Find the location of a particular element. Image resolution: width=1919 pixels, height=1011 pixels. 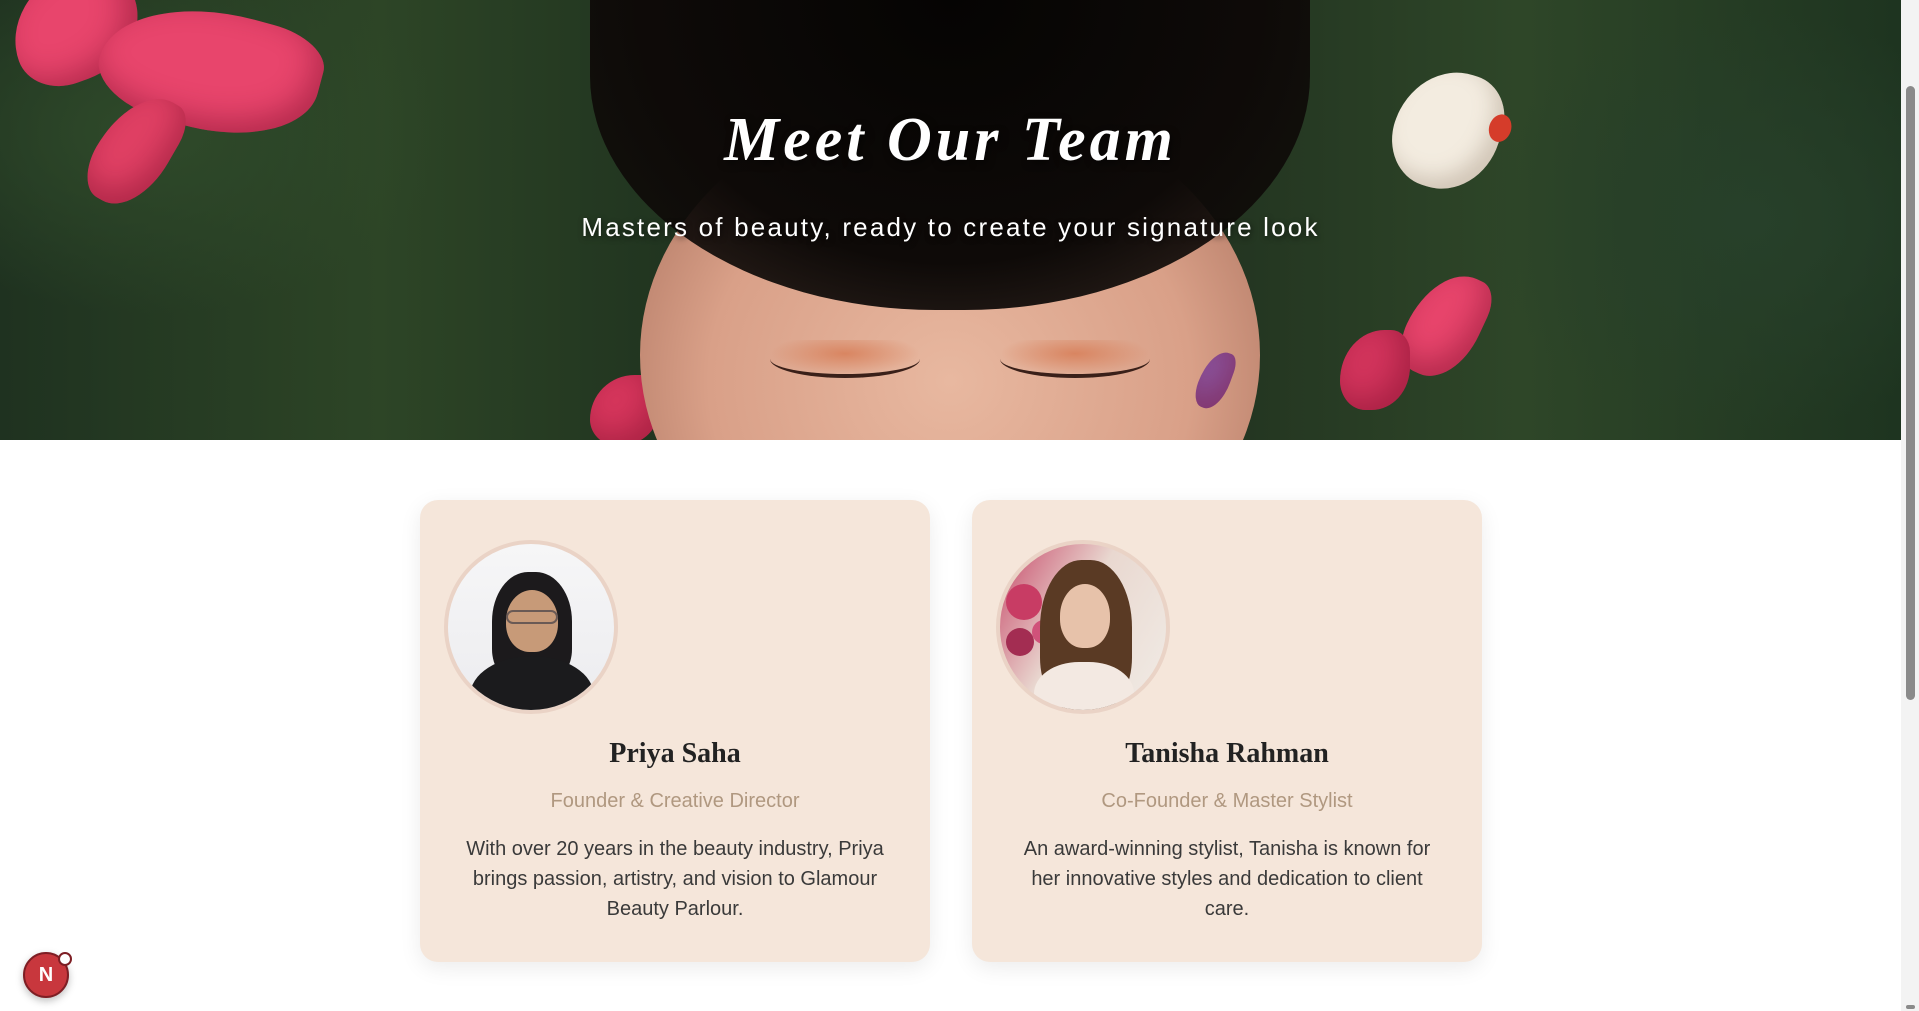

scrollbar-thumb is located at coordinates (1910, 393).